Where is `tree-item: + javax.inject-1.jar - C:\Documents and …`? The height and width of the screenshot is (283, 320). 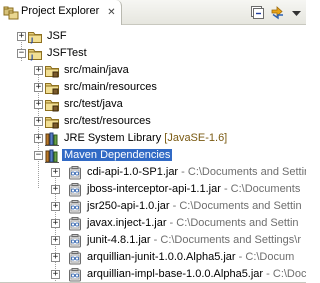
tree-item: + javax.inject-1.jar - C:\Documents and … is located at coordinates (153, 223).